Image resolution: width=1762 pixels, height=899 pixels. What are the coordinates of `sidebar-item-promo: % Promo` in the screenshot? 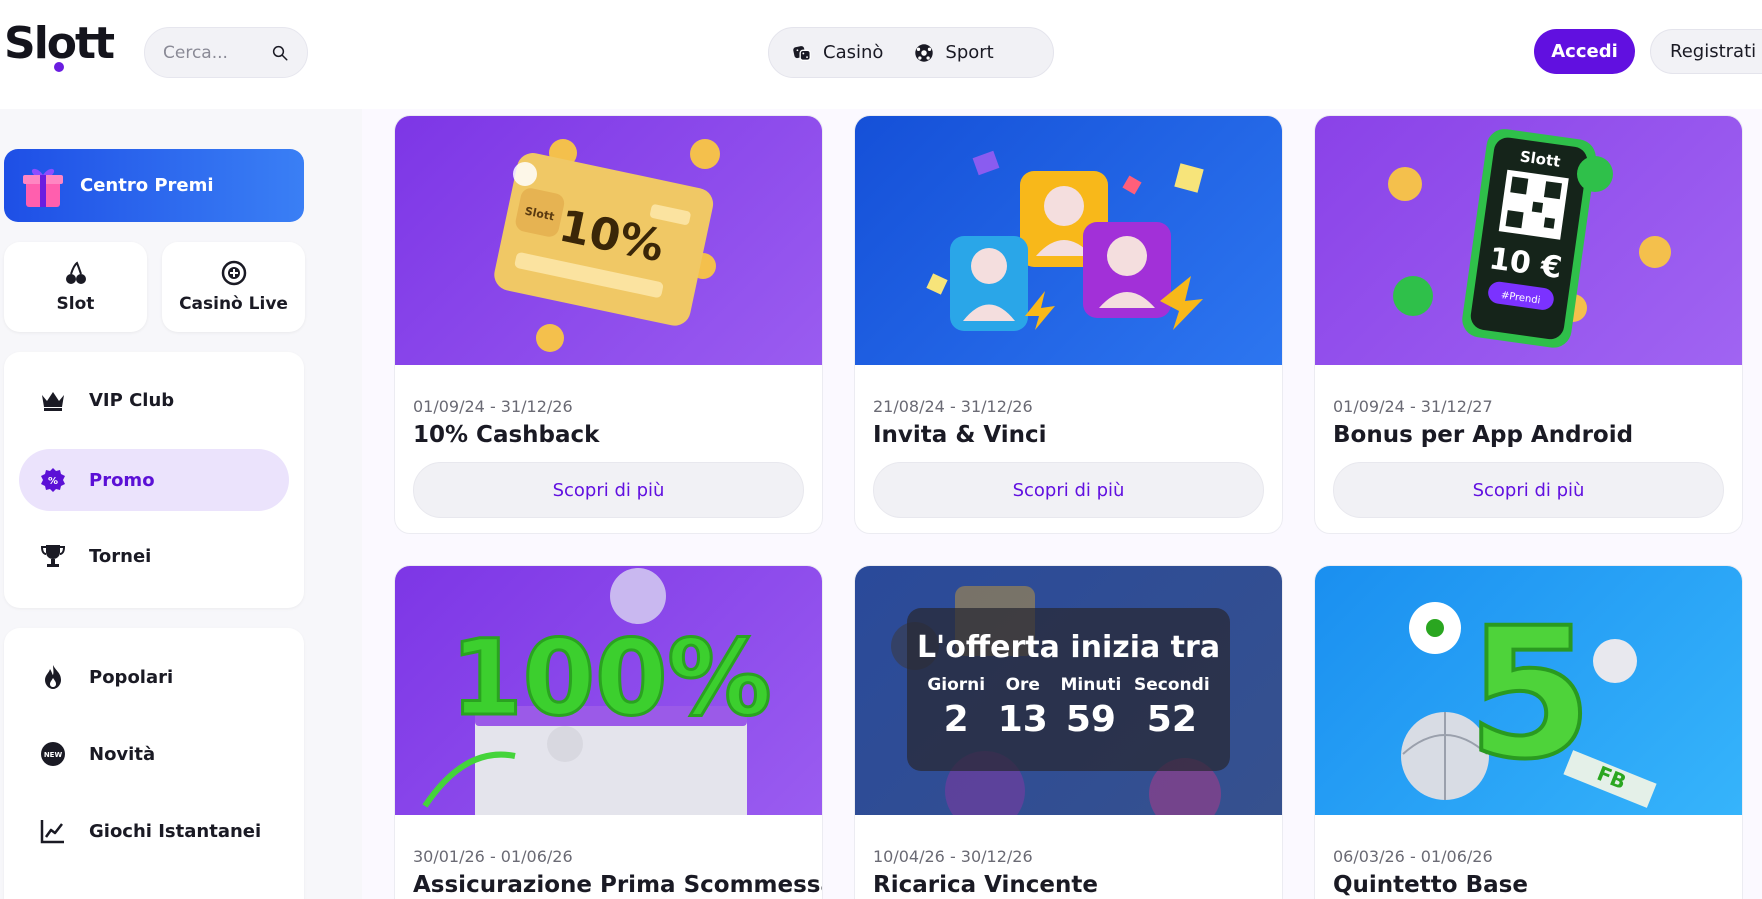 It's located at (154, 480).